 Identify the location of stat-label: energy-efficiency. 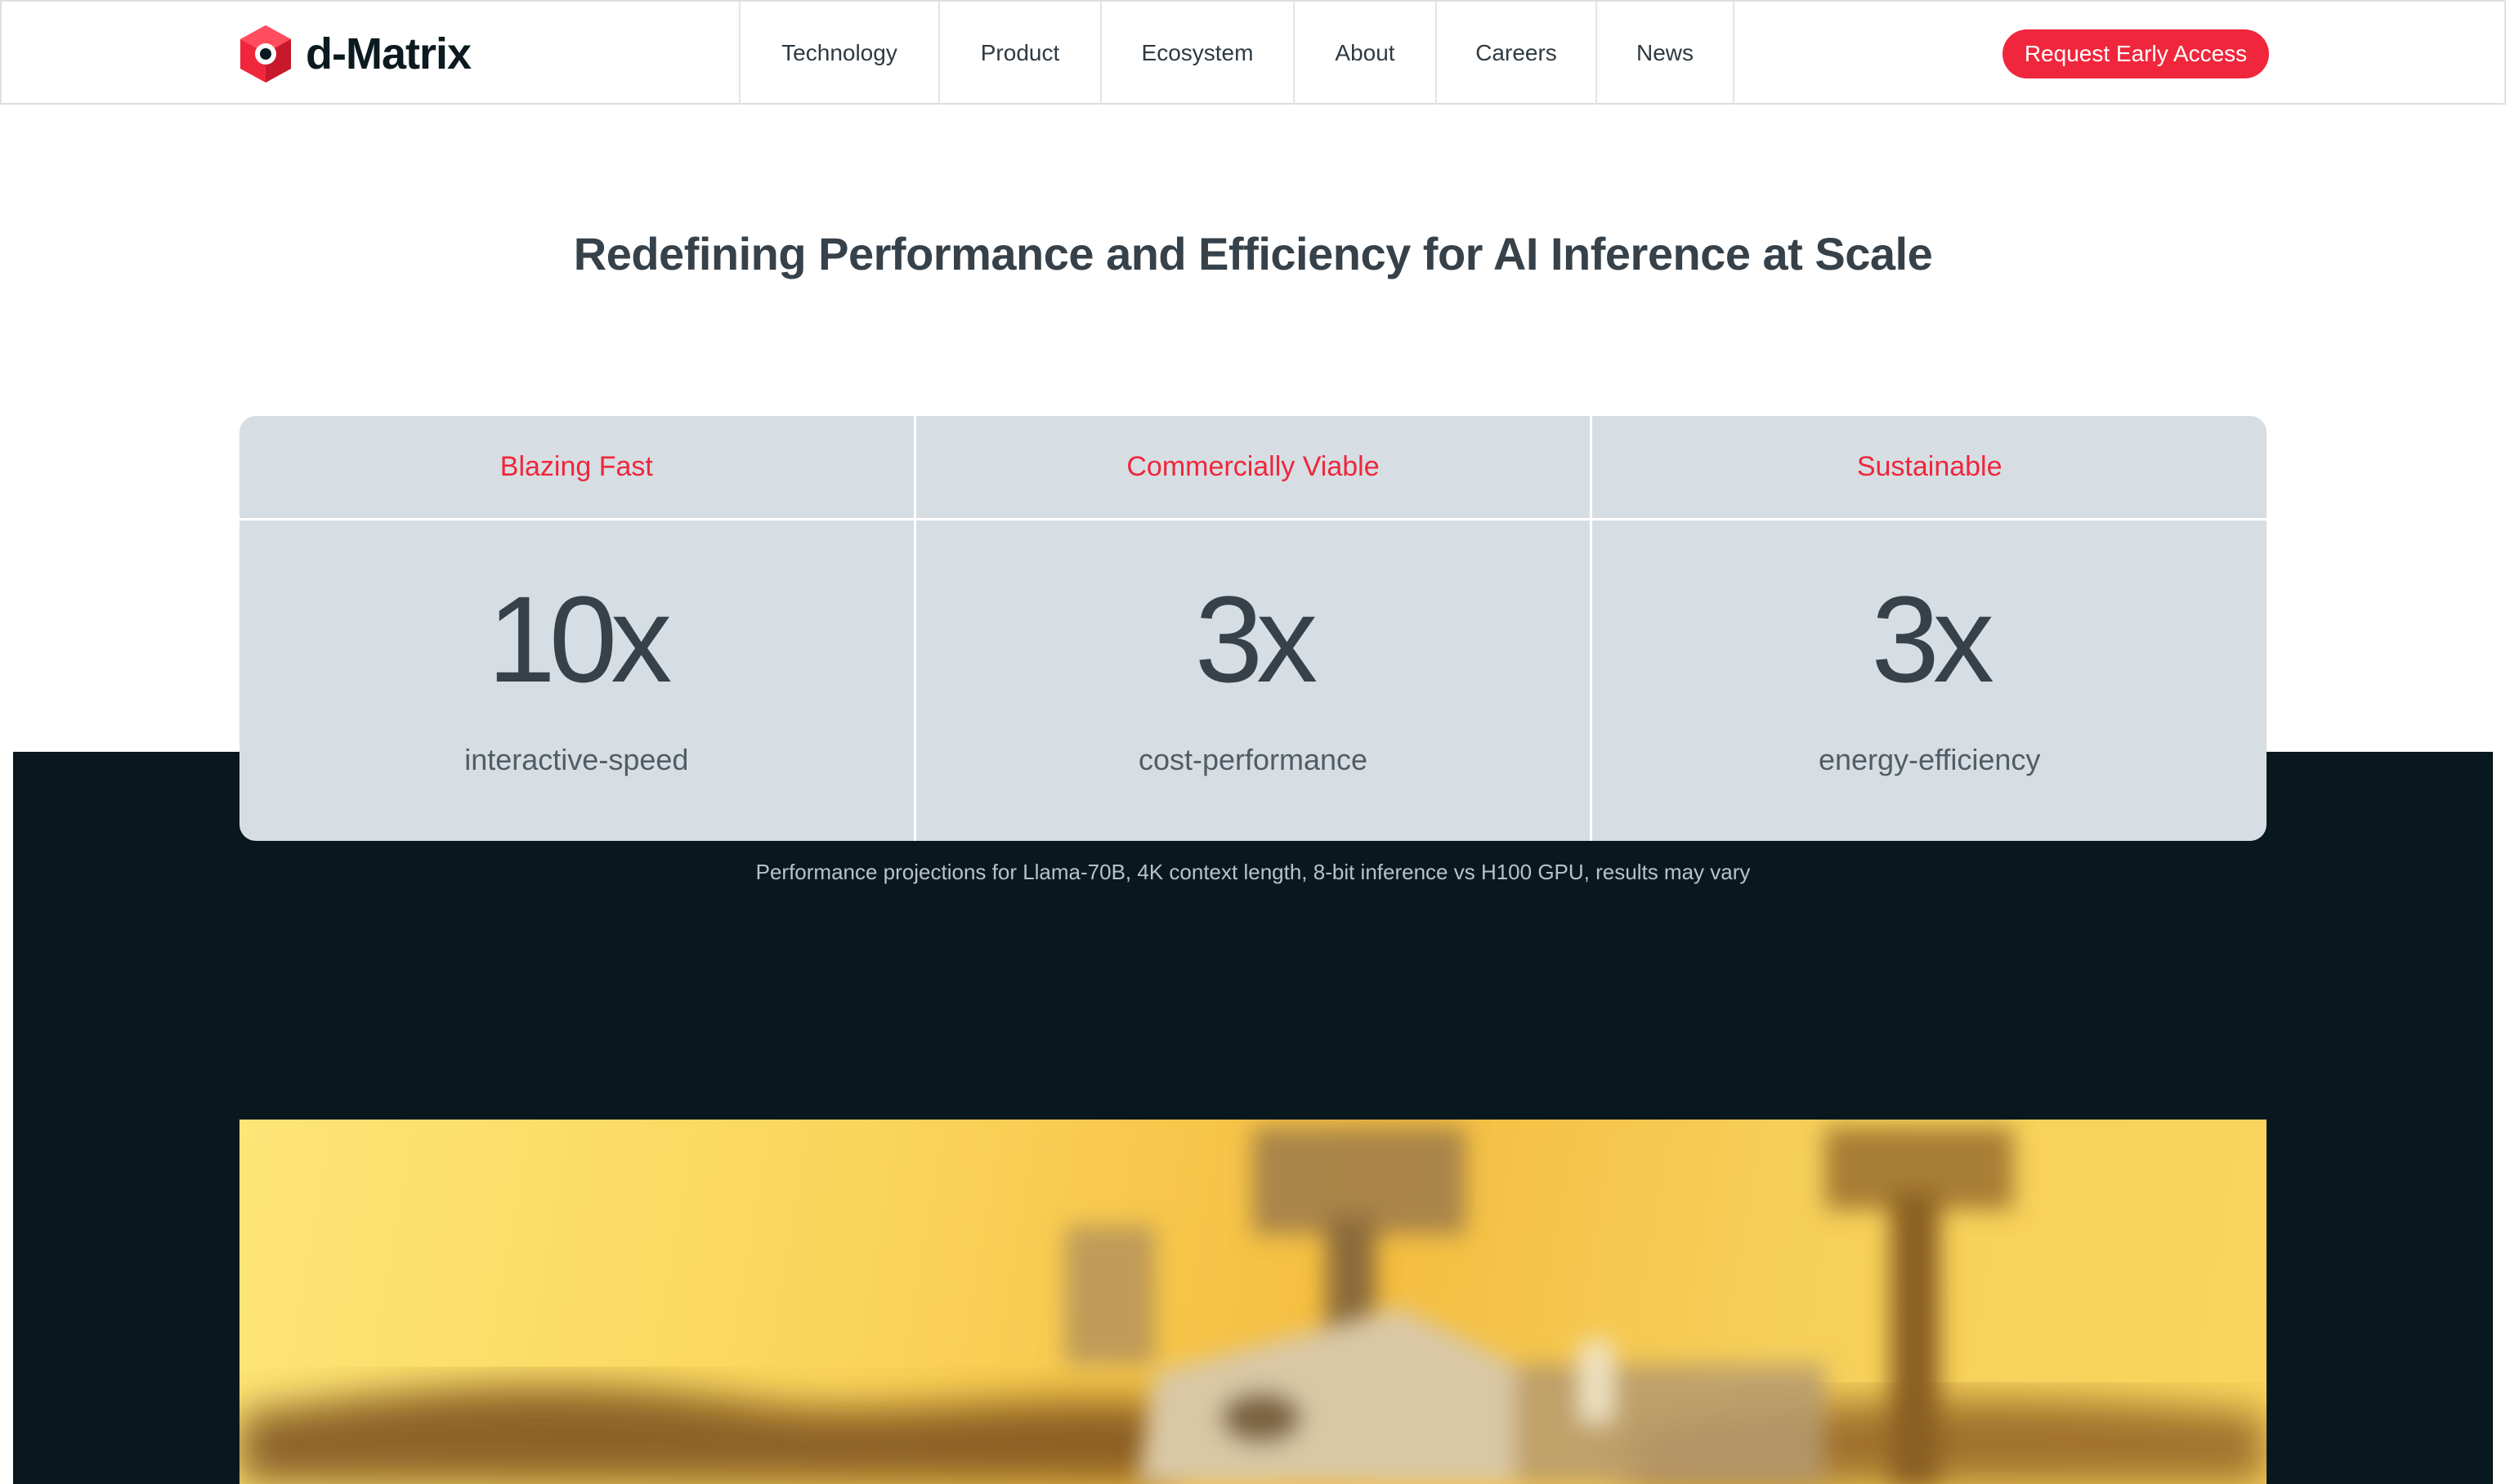
(1929, 759).